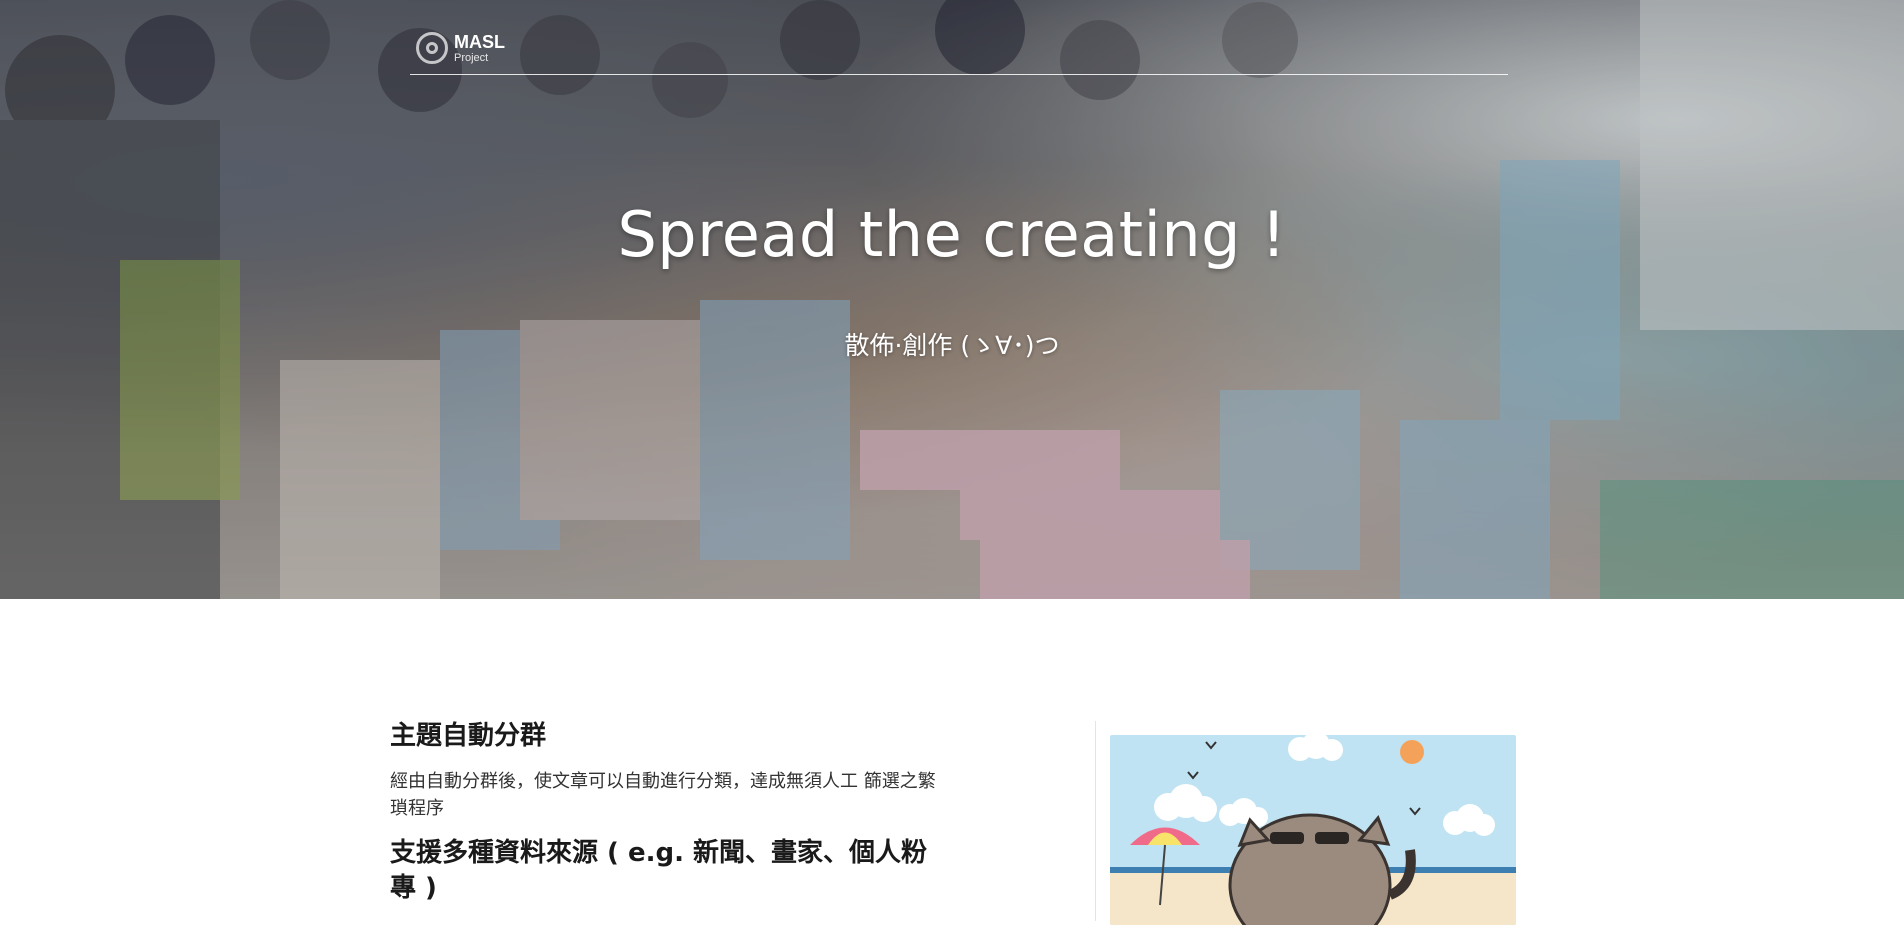 This screenshot has height=925, width=1904. Describe the element at coordinates (432, 48) in the screenshot. I see `masl-logo-icon` at that location.